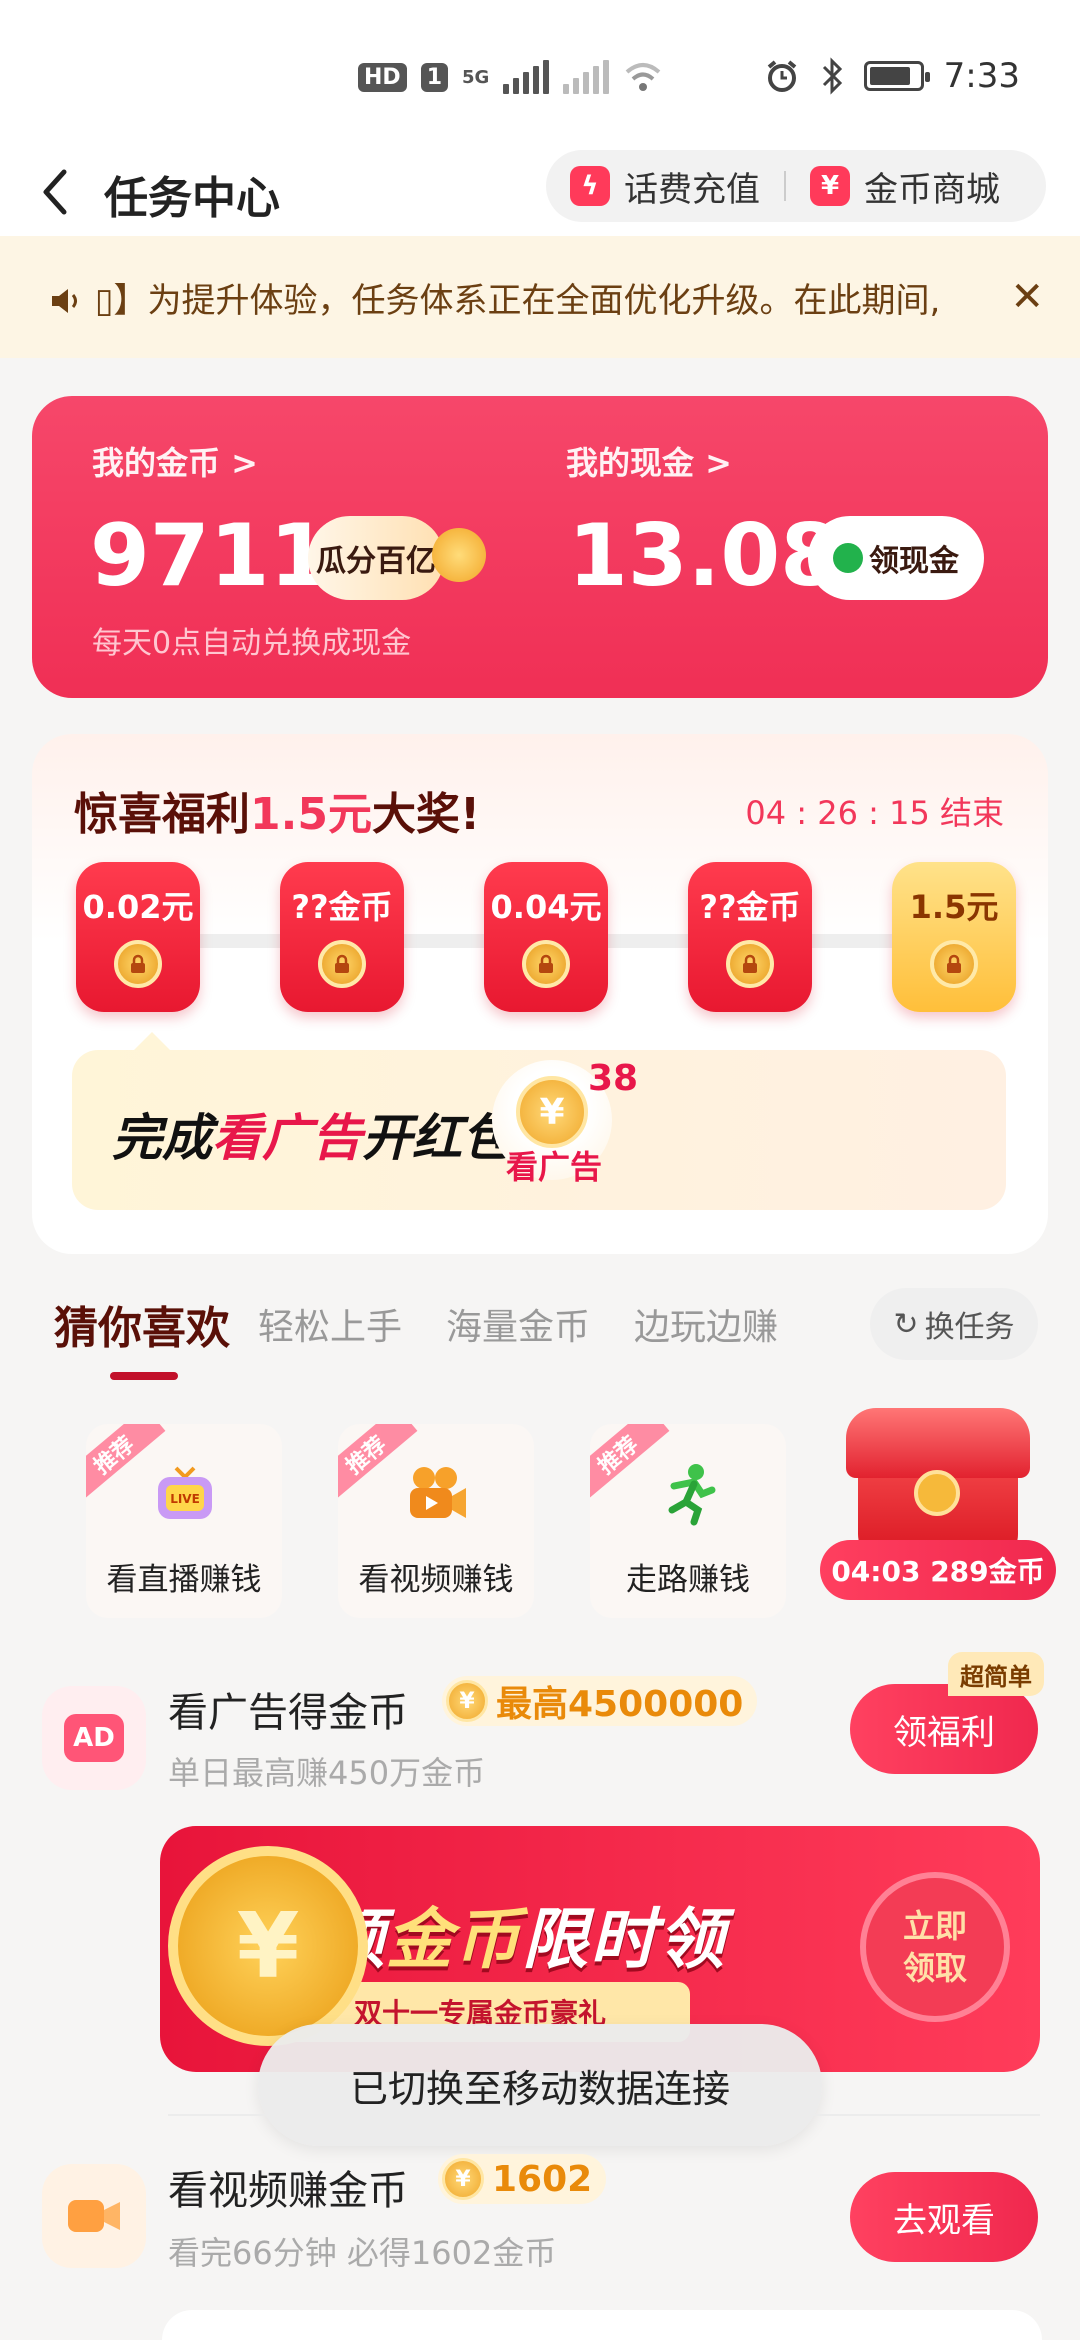 Image resolution: width=1080 pixels, height=2340 pixels. Describe the element at coordinates (142, 1324) in the screenshot. I see `tab-guess-you-like: 猜你喜欢` at that location.